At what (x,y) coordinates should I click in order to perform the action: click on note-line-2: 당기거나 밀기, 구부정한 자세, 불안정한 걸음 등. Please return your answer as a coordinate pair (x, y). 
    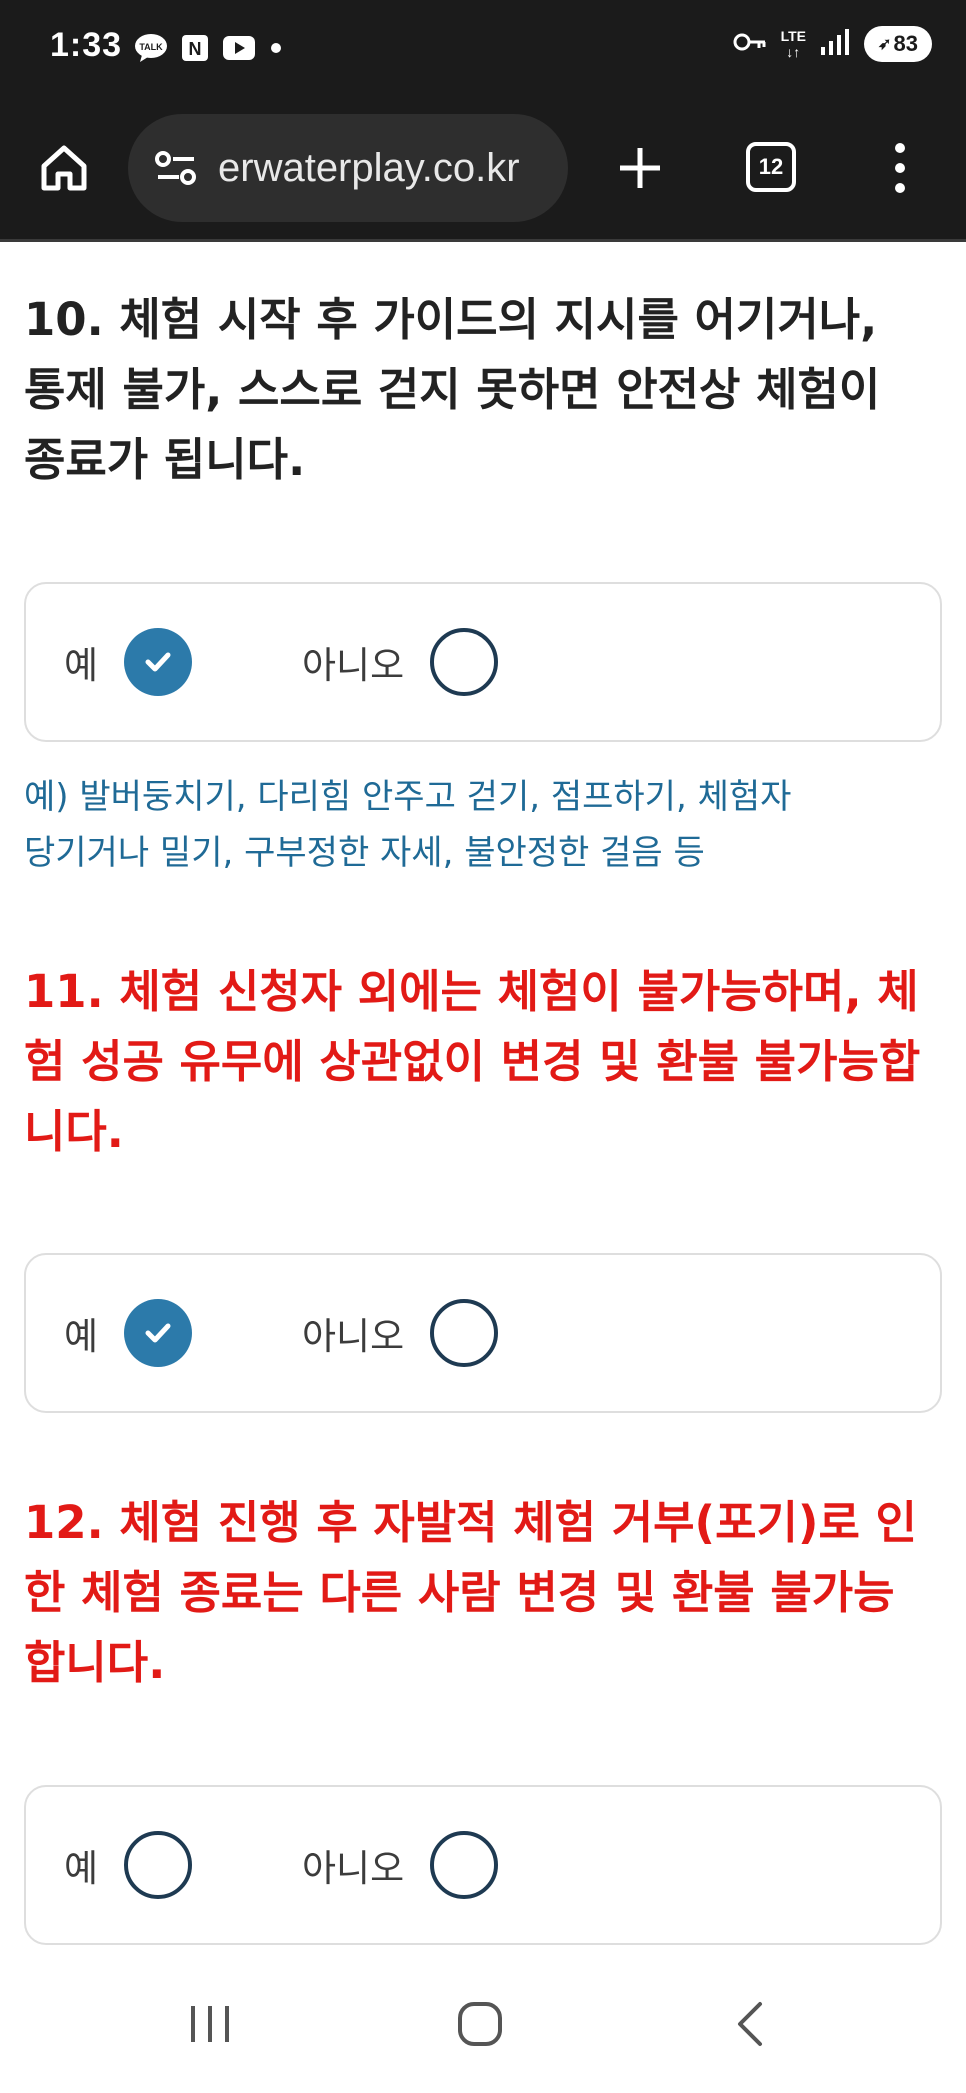
    Looking at the image, I should click on (364, 853).